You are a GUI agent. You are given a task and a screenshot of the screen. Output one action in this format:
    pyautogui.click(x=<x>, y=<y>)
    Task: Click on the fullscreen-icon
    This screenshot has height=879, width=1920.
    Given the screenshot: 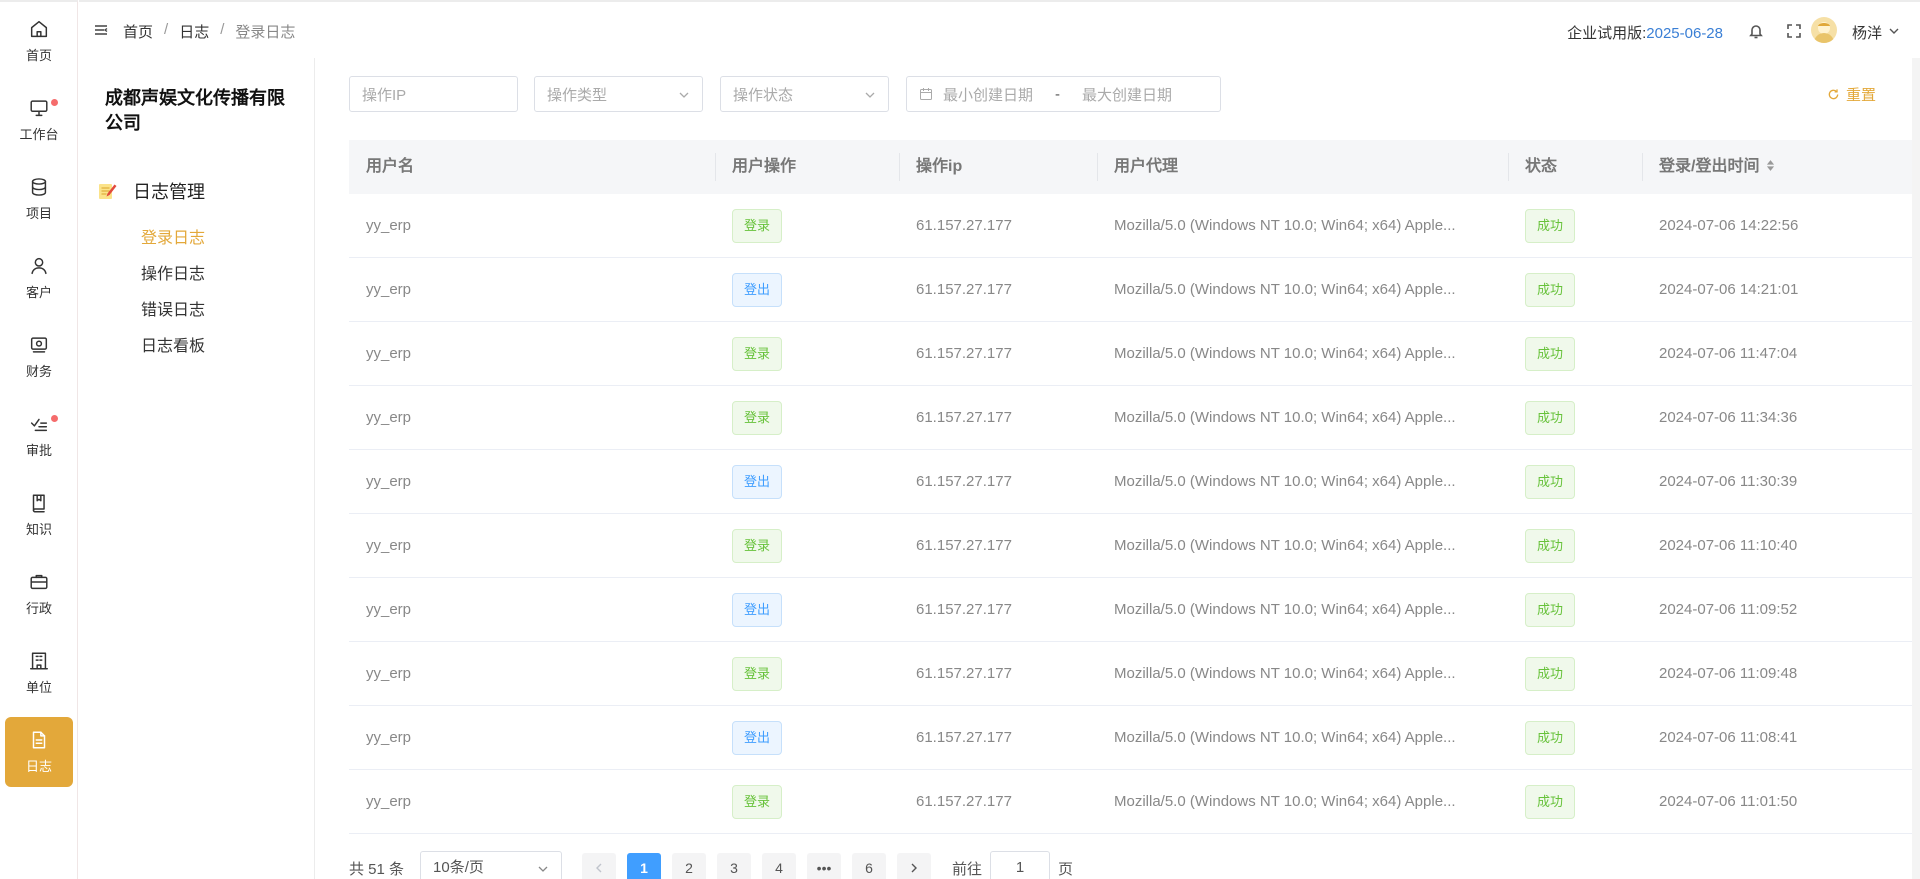 What is the action you would take?
    pyautogui.click(x=1794, y=31)
    